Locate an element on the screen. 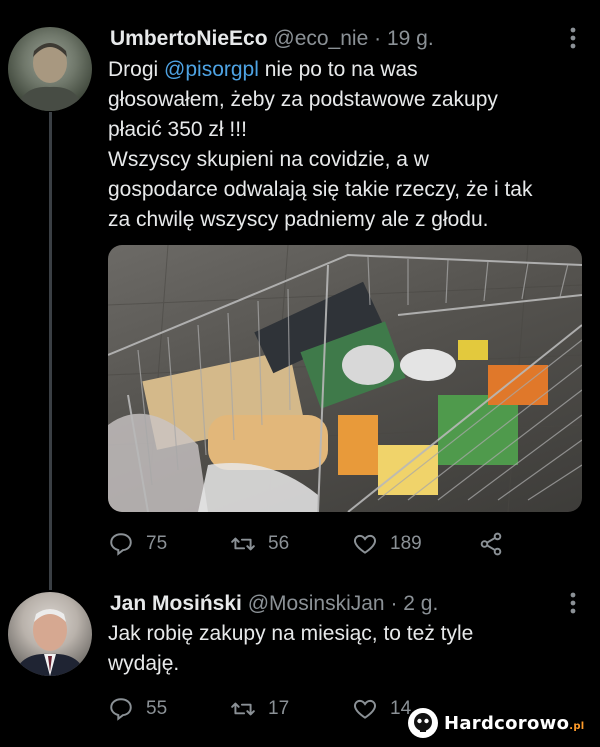 Image resolution: width=600 pixels, height=747 pixels. tweet-text-line: głosowałem, żeby za podstawowe zakupy is located at coordinates (303, 99).